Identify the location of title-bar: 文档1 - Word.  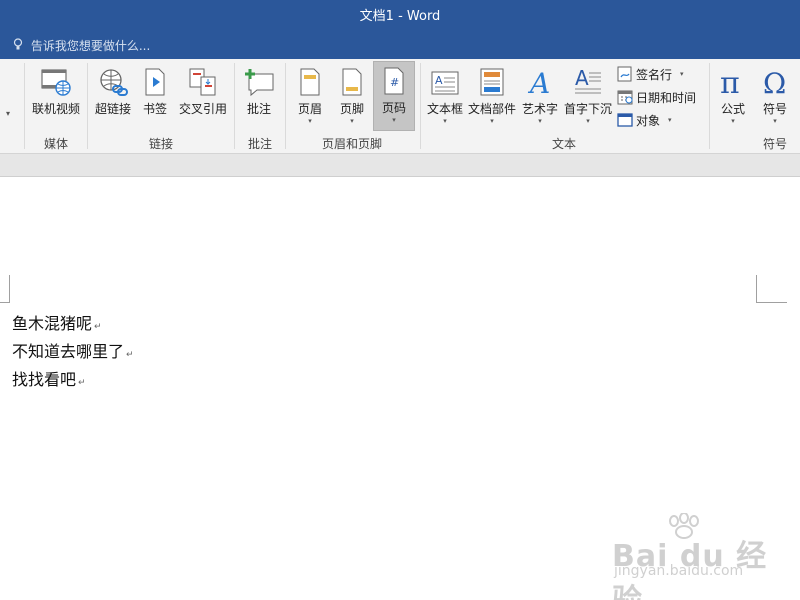
(400, 16).